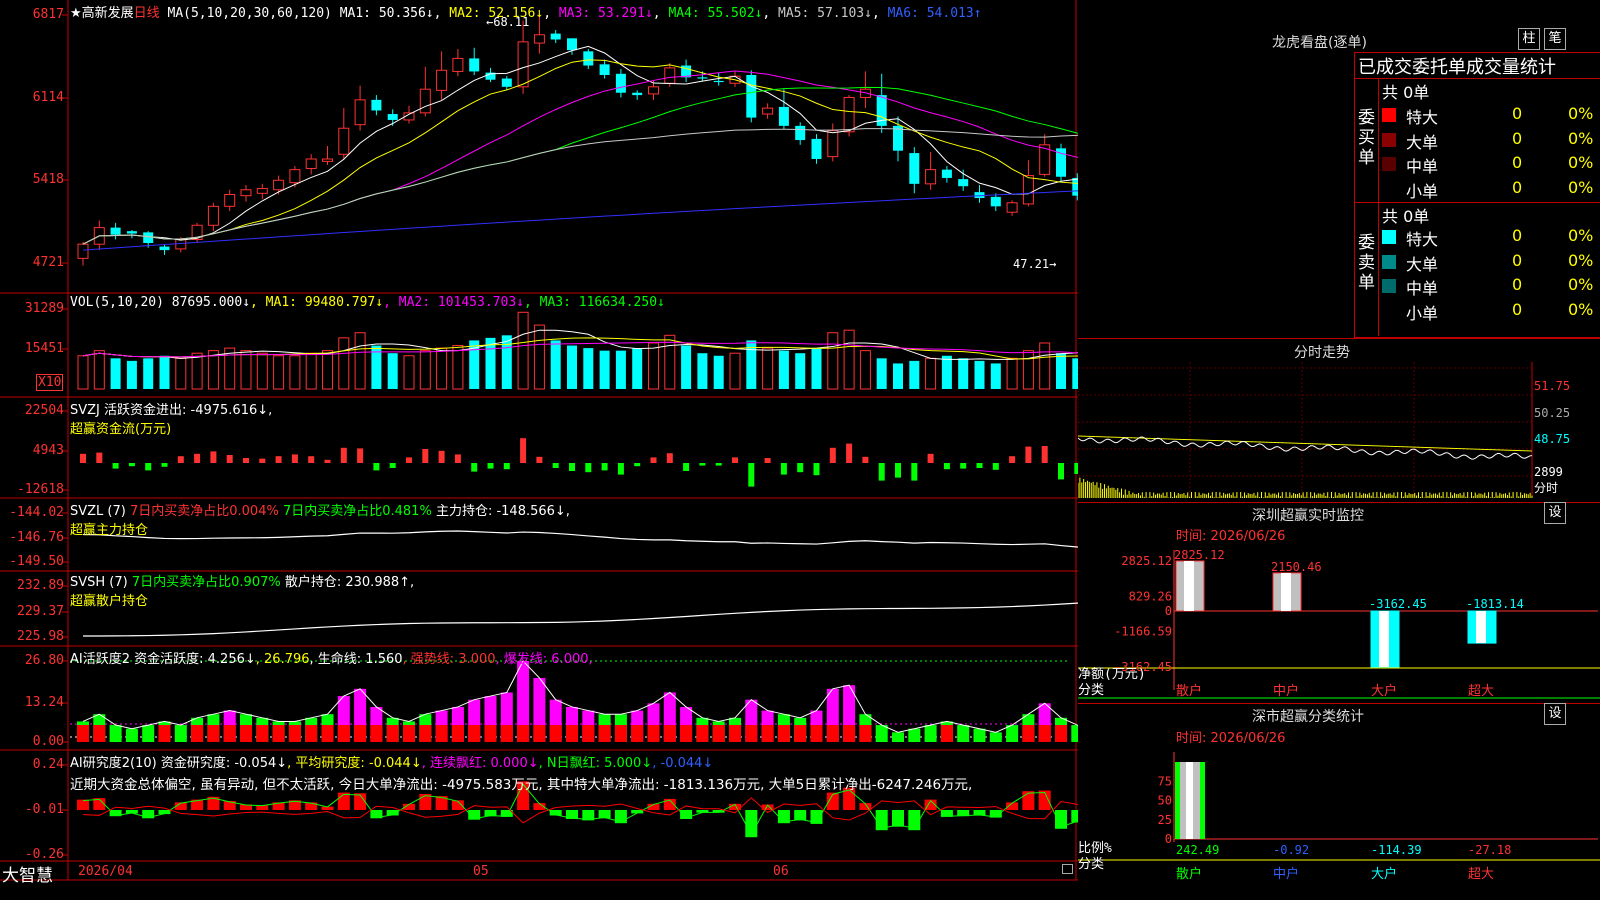 This screenshot has width=1600, height=900. What do you see at coordinates (1095, 848) in the screenshot?
I see `class-ylabel: 比例%` at bounding box center [1095, 848].